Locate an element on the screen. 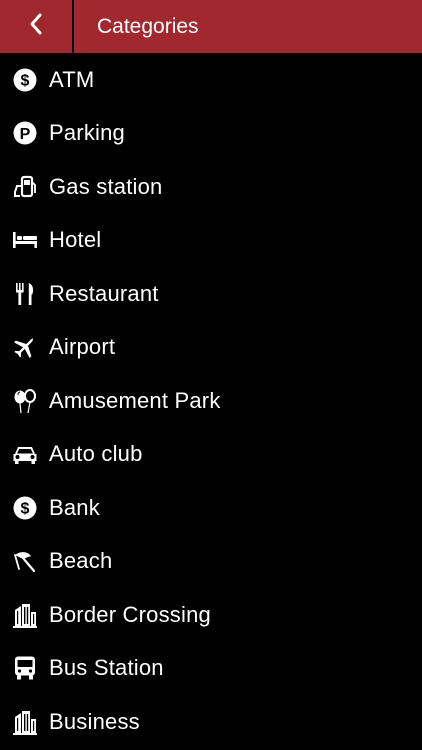 Image resolution: width=422 pixels, height=750 pixels. balloons-icon is located at coordinates (25, 401).